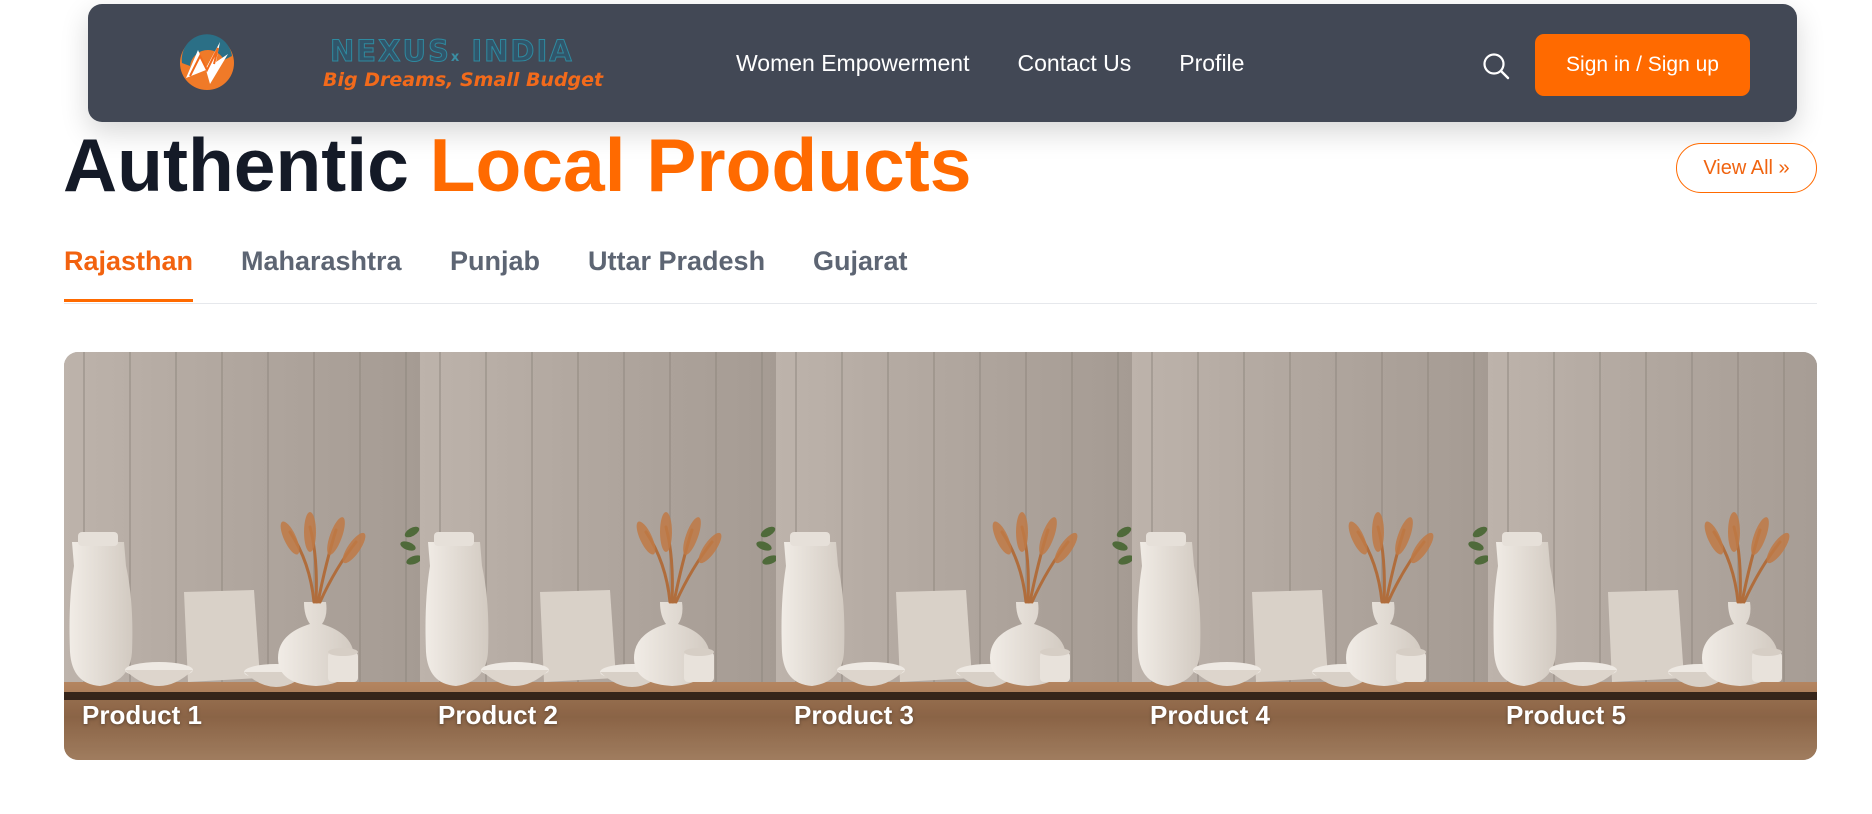  I want to click on nav-link-women-empowerment: Women Empowerment, so click(853, 63).